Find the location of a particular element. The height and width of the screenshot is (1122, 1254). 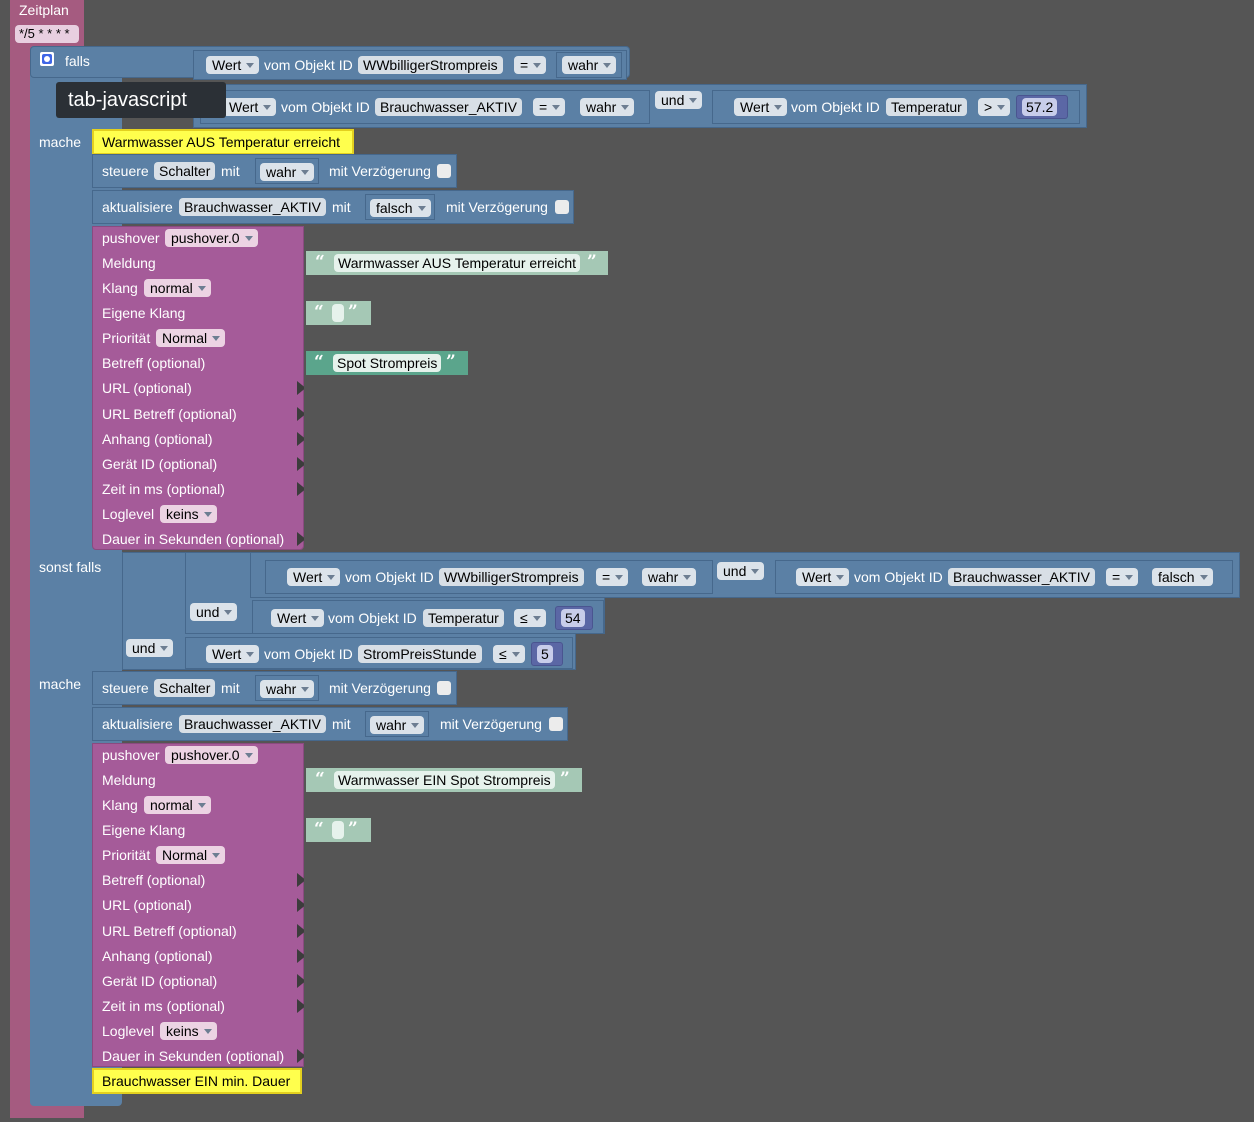

text-block-meldung: “ Warmwasser EIN Spot Strompreis ” is located at coordinates (444, 780).